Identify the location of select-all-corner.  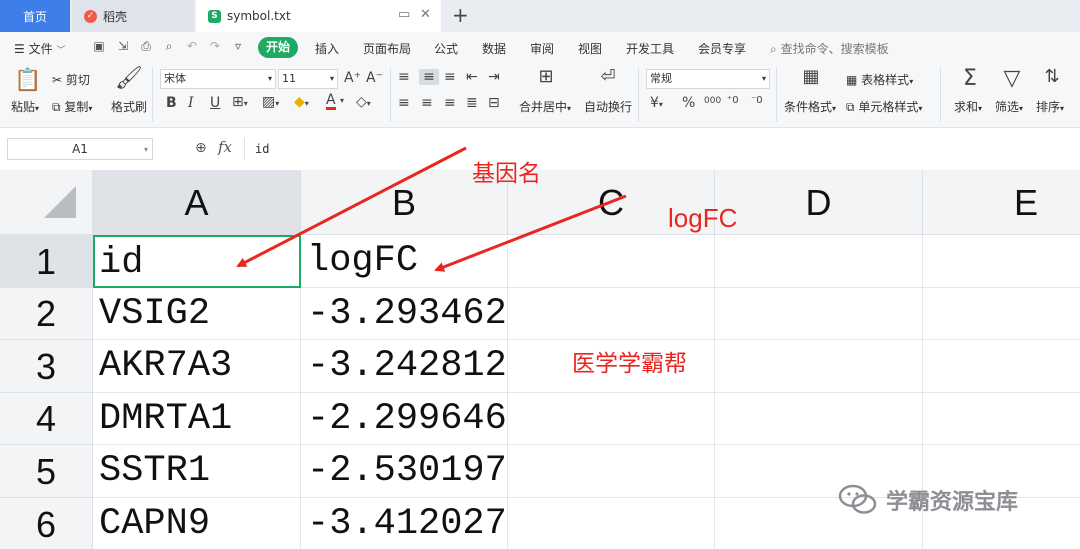
(46, 202).